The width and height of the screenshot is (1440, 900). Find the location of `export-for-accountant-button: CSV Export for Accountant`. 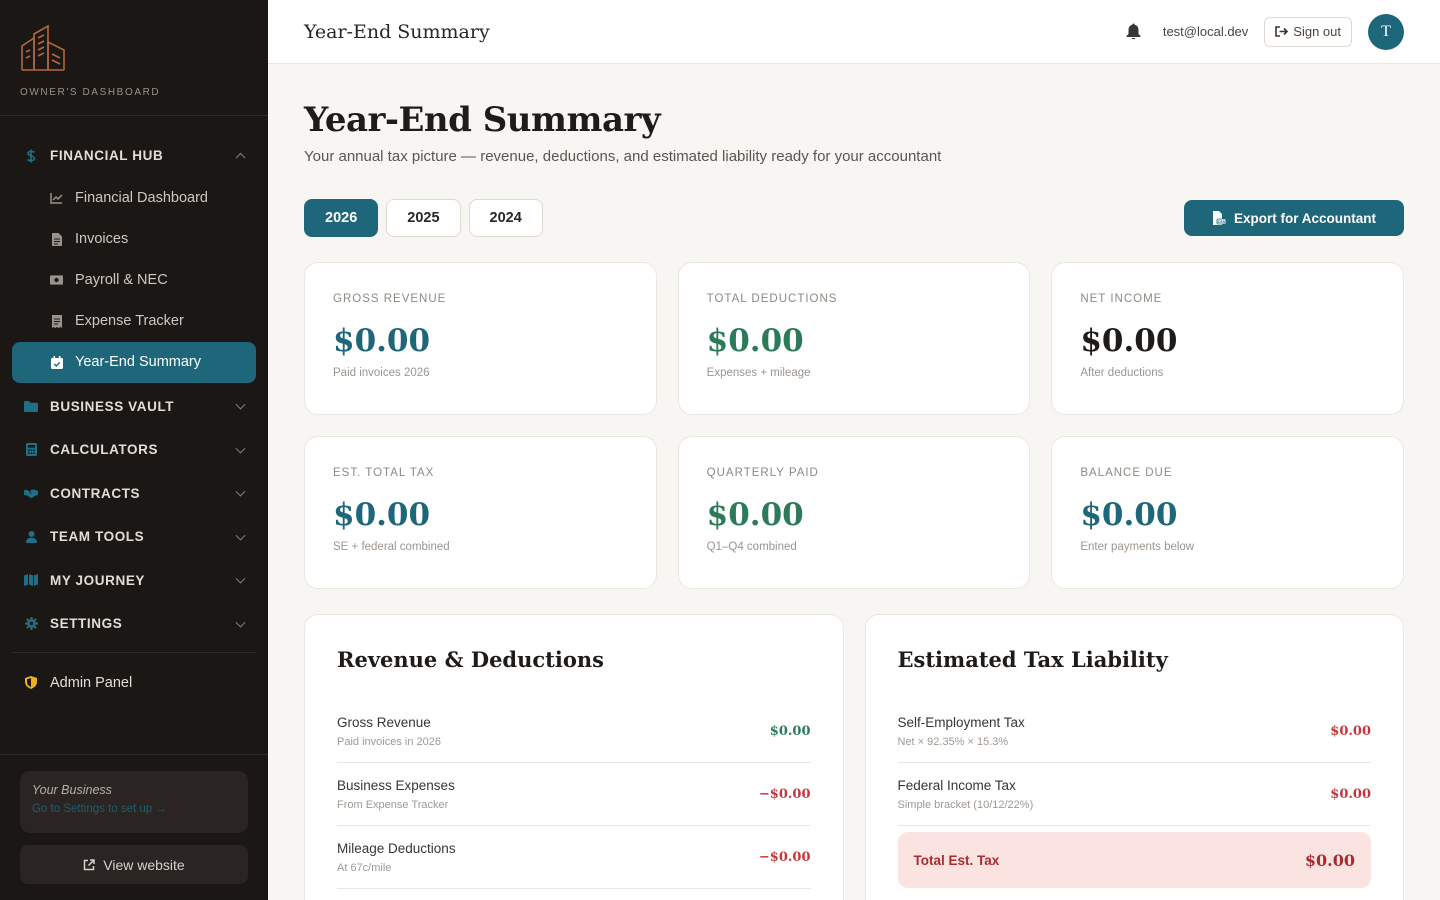

export-for-accountant-button: CSV Export for Accountant is located at coordinates (1293, 218).